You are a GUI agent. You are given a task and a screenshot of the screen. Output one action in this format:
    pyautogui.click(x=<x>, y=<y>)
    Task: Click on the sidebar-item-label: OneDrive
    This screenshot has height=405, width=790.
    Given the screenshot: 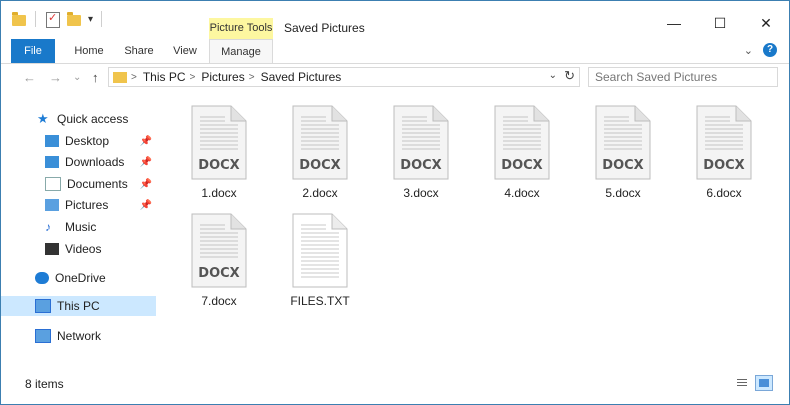 What is the action you would take?
    pyautogui.click(x=80, y=278)
    